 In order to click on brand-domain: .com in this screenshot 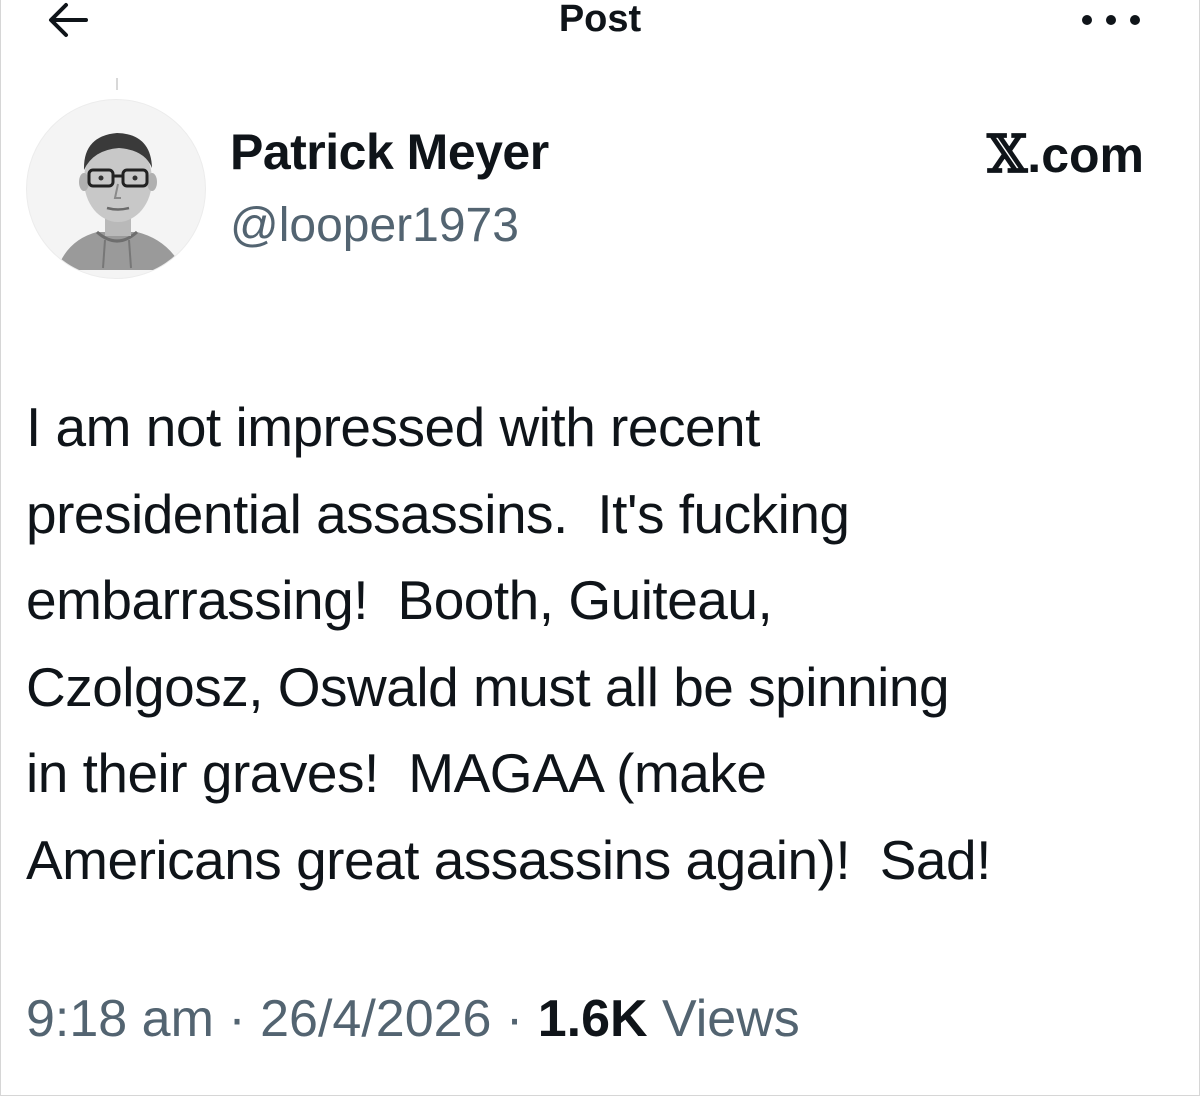, I will do `click(1085, 155)`.